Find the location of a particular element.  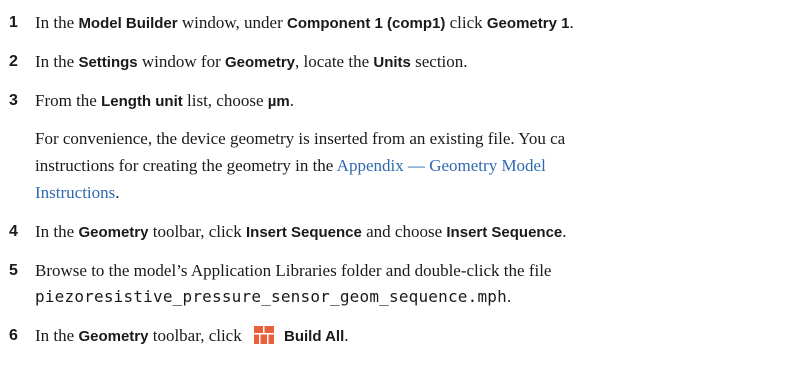

ui-label-insert-sequence-option: Insert Sequence is located at coordinates (504, 232).